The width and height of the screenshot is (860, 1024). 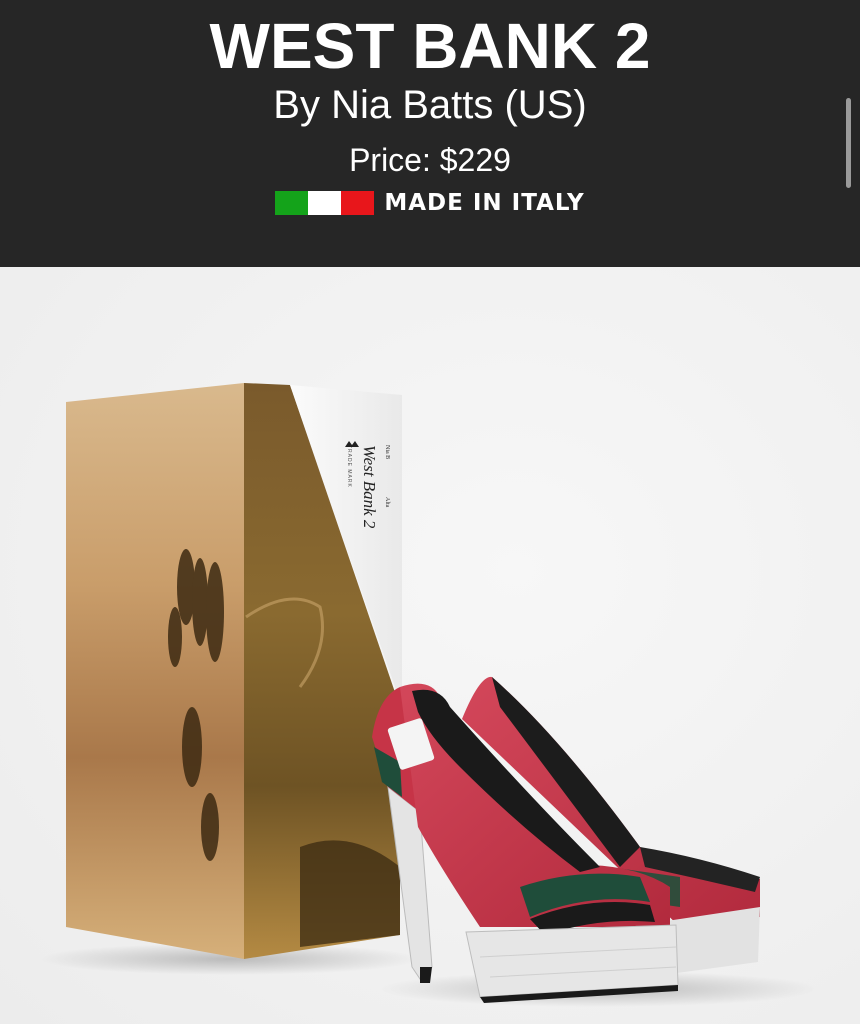 I want to click on italy-flag-icon, so click(x=325, y=203).